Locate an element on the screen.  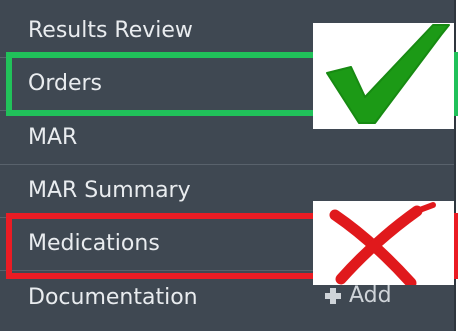
menu-item-label: Medications is located at coordinates (94, 243).